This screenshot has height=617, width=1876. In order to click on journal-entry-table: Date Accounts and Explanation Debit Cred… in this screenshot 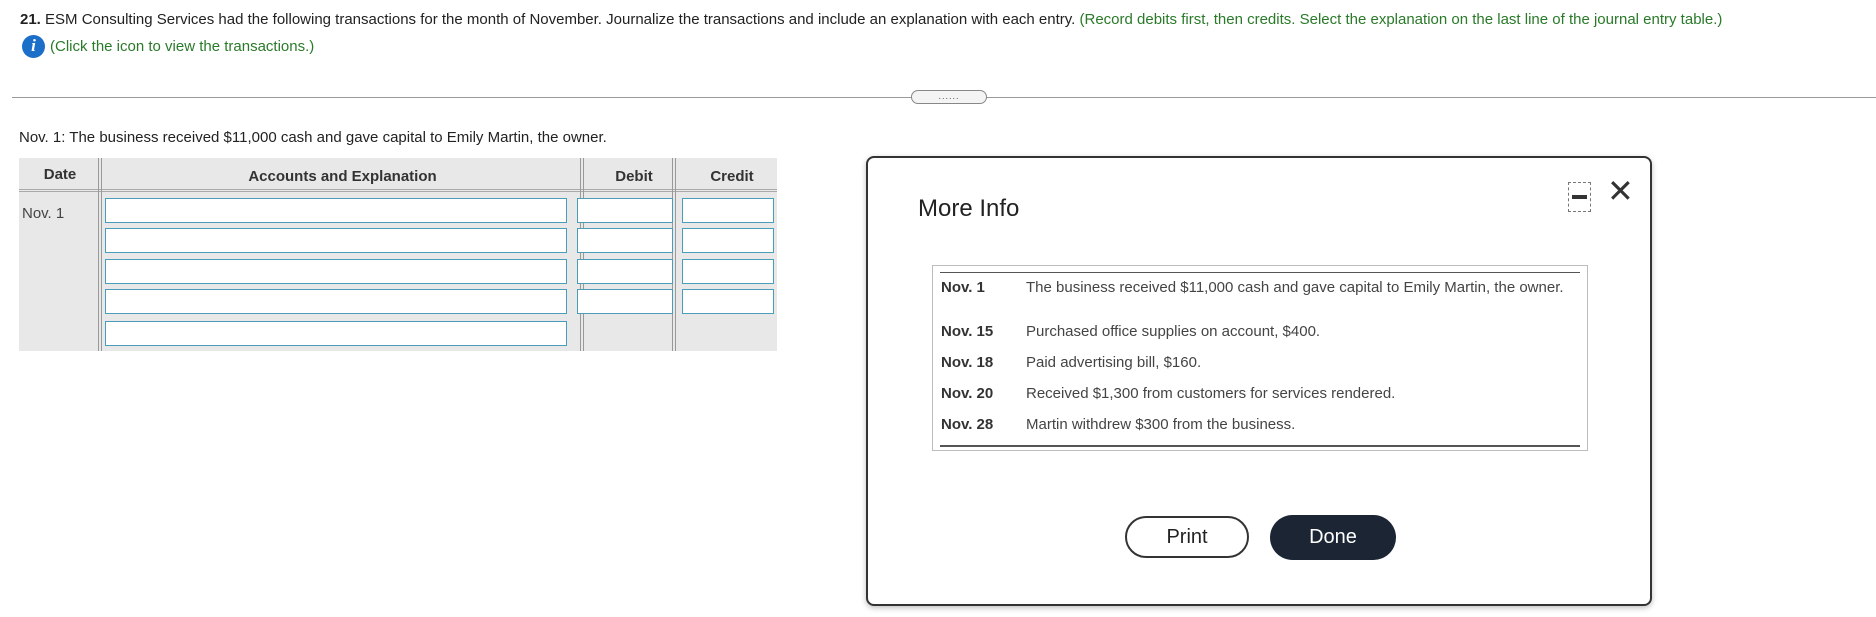, I will do `click(398, 254)`.